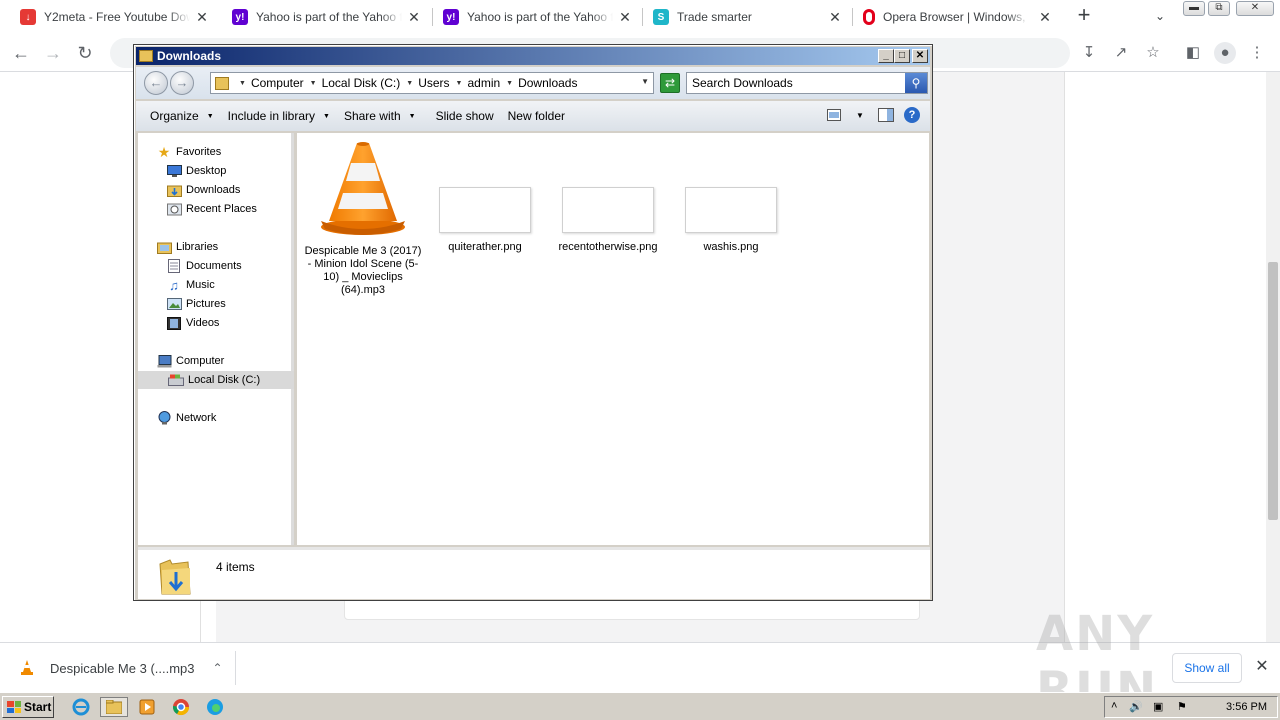 The width and height of the screenshot is (1280, 720). What do you see at coordinates (114, 707) in the screenshot?
I see `explorer-taskbar-icon` at bounding box center [114, 707].